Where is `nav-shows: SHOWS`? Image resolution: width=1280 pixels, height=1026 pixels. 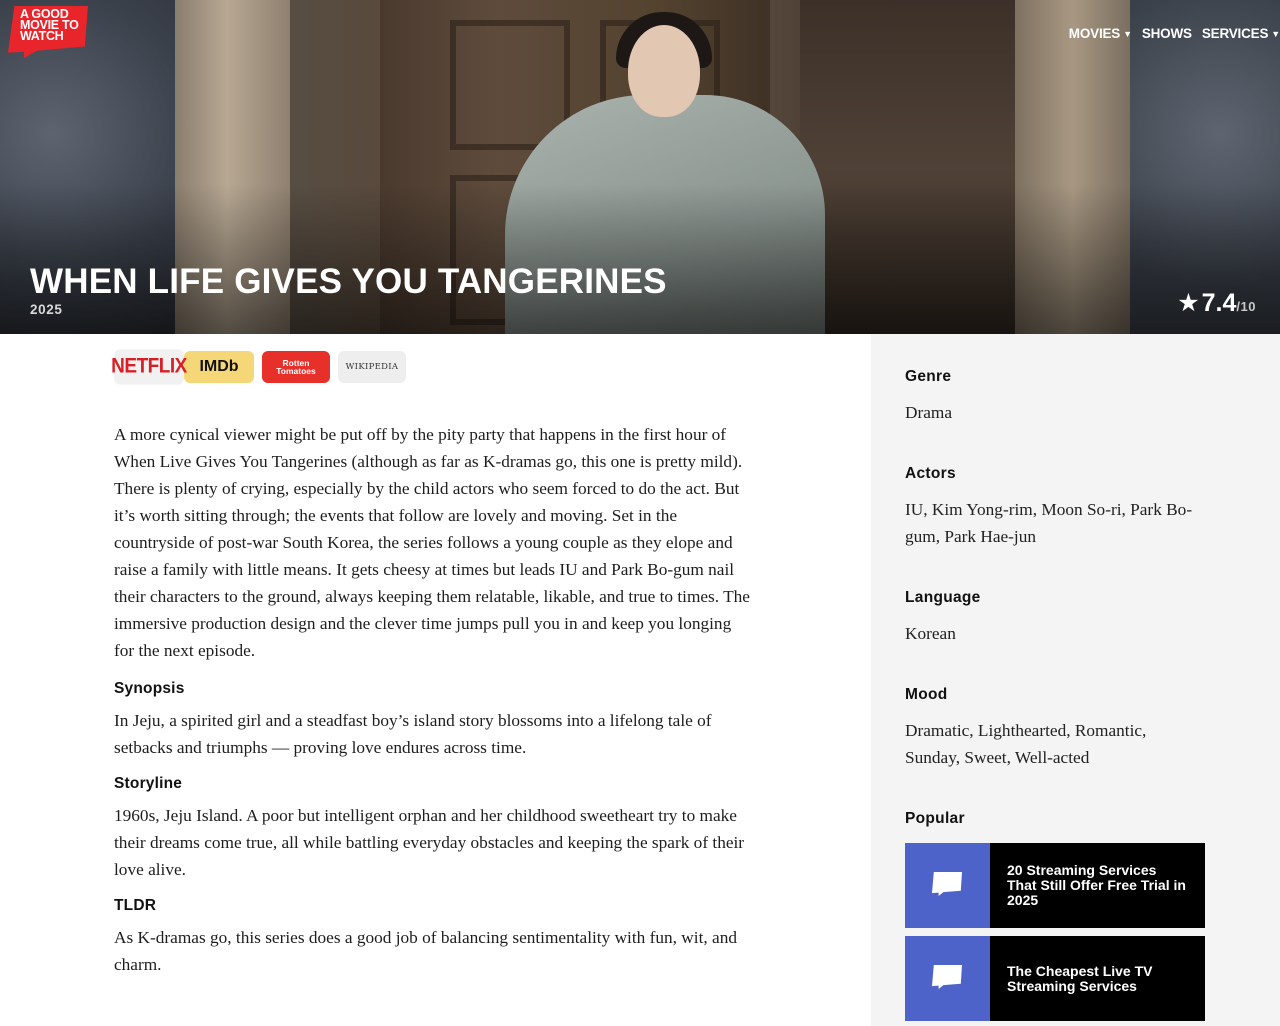
nav-shows: SHOWS is located at coordinates (1167, 33).